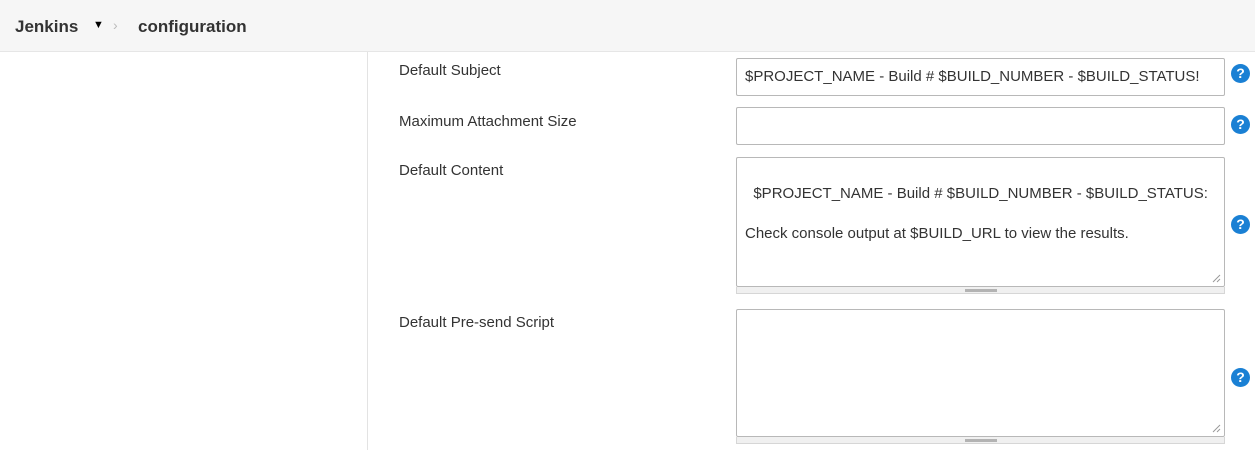 The image size is (1255, 450). What do you see at coordinates (488, 121) in the screenshot?
I see `max-attachment-size-label: Maximum Attachment Size` at bounding box center [488, 121].